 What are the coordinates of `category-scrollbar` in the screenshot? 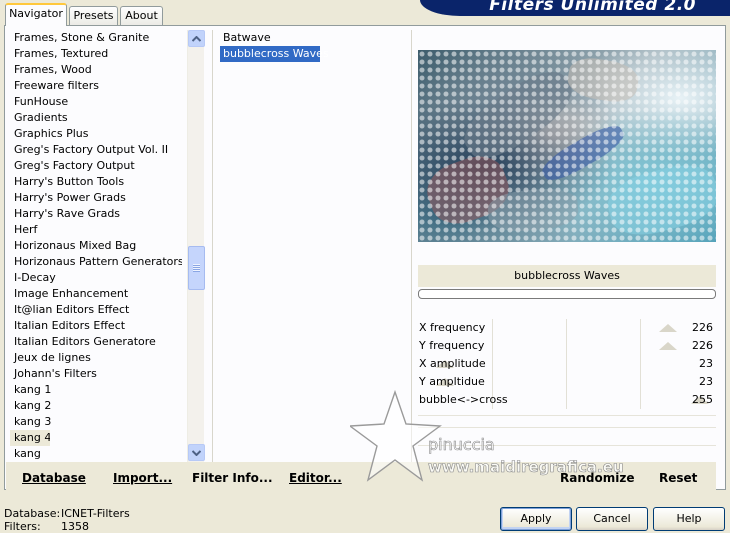 It's located at (196, 246).